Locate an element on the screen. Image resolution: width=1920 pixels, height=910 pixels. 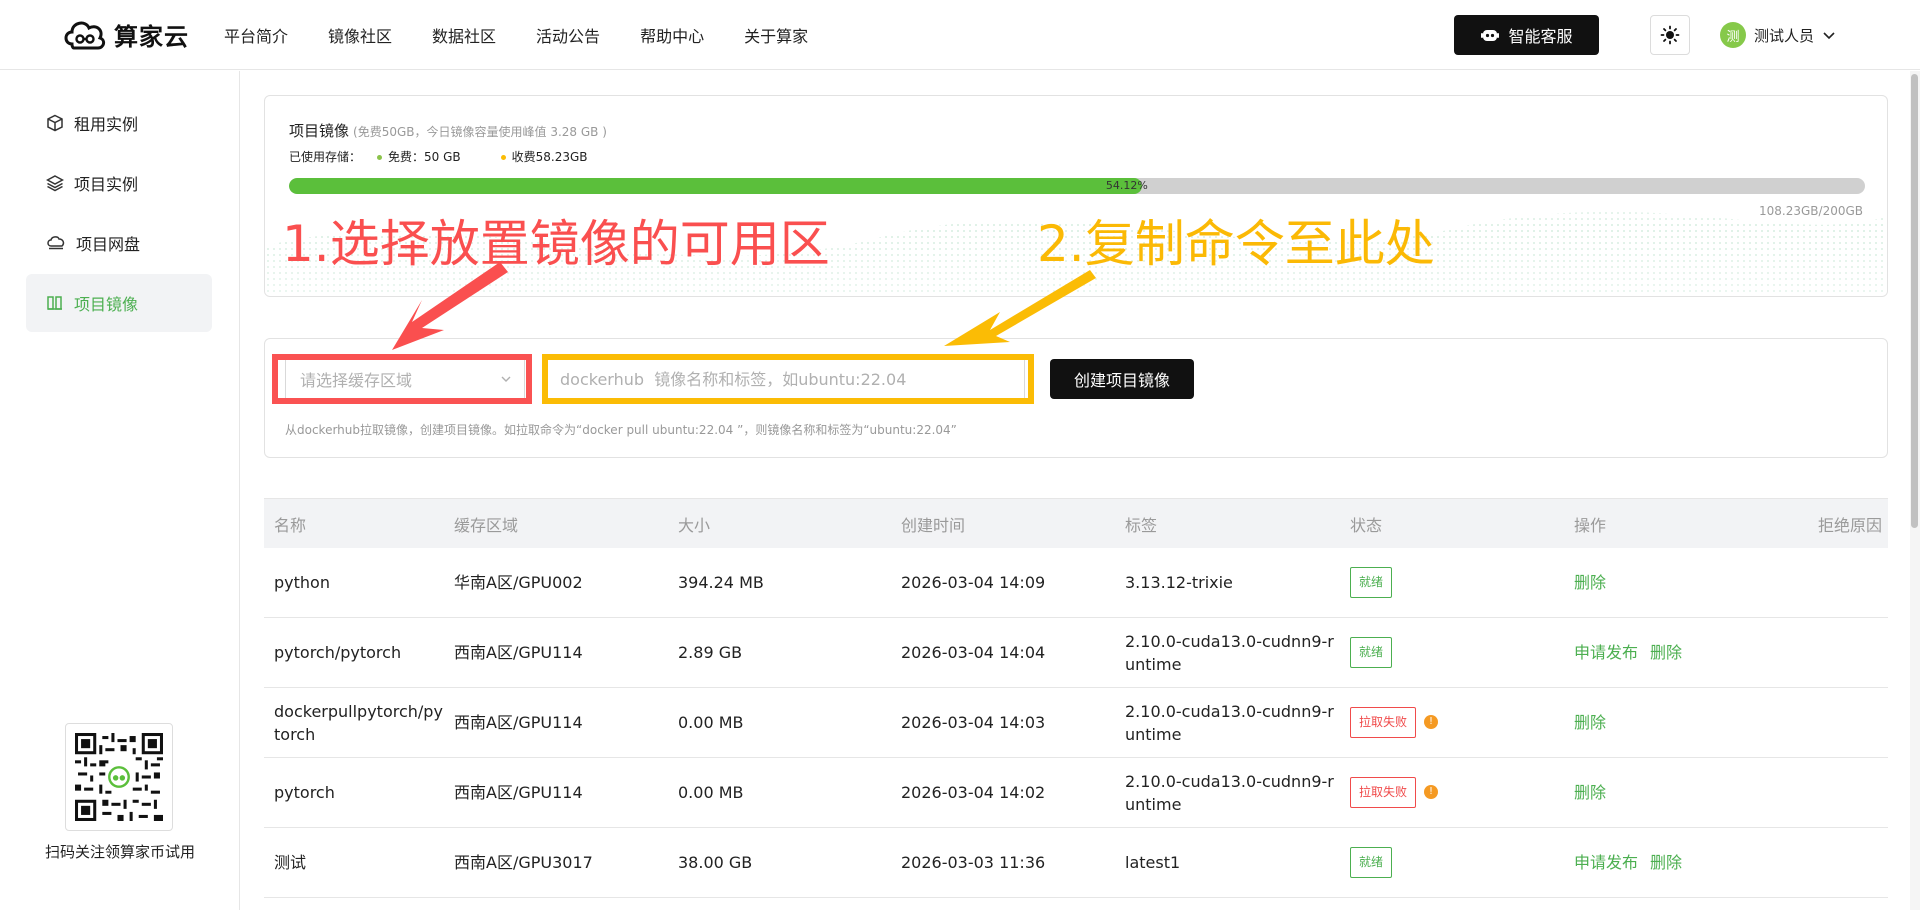
chevron-down-icon is located at coordinates (1829, 36).